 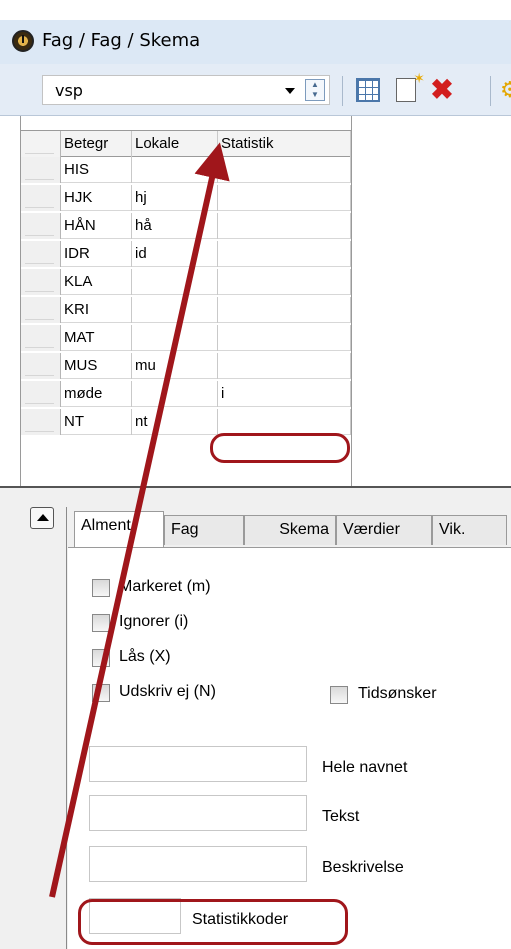 What do you see at coordinates (96, 338) in the screenshot?
I see `cell-betegnelse: MAT` at bounding box center [96, 338].